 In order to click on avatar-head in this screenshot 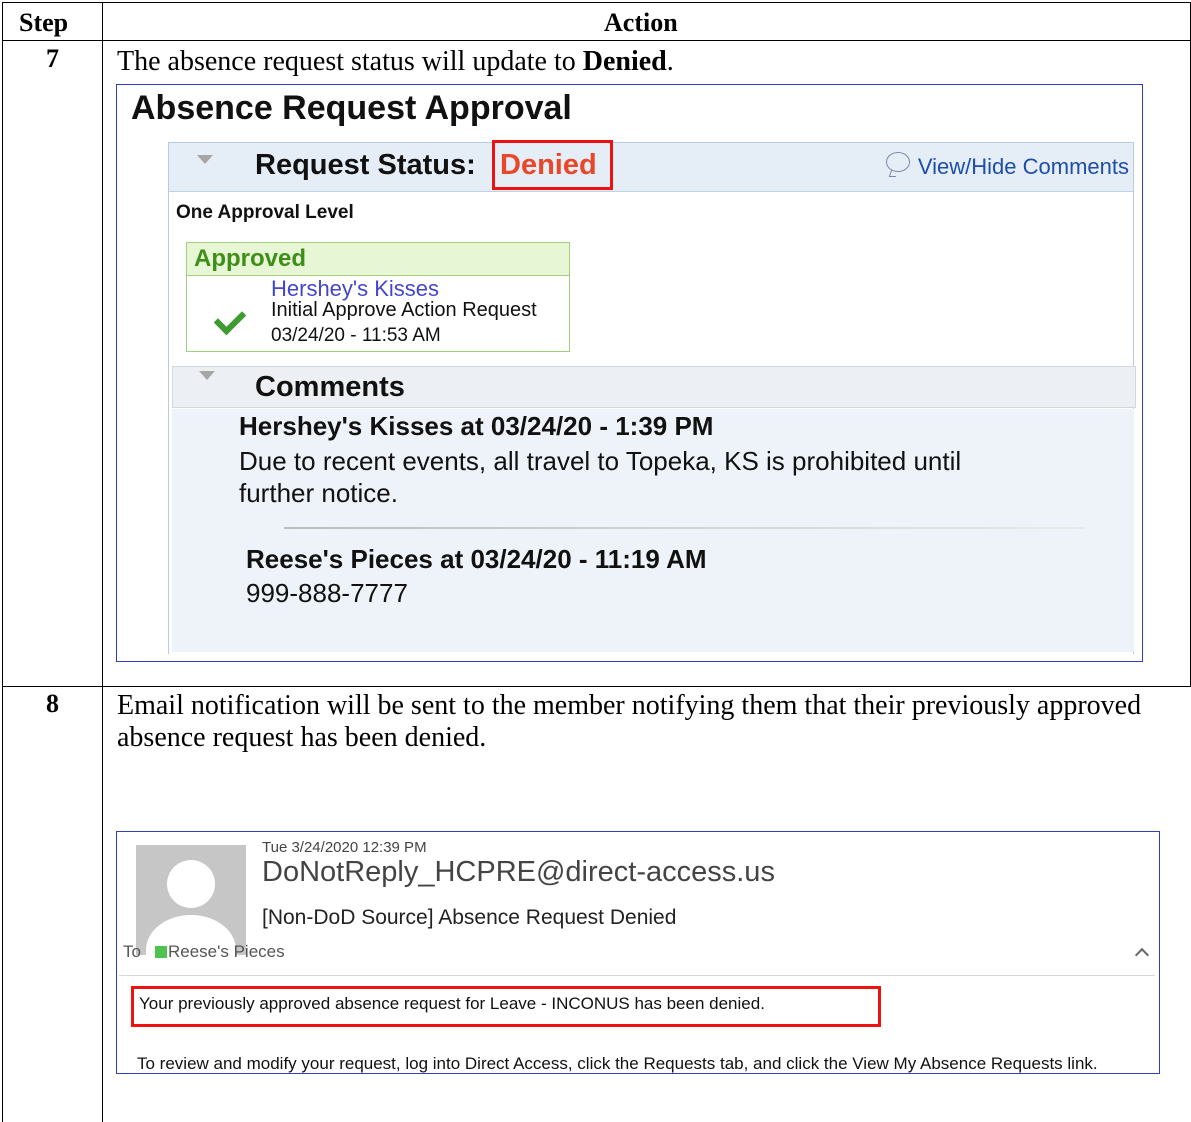, I will do `click(191, 884)`.